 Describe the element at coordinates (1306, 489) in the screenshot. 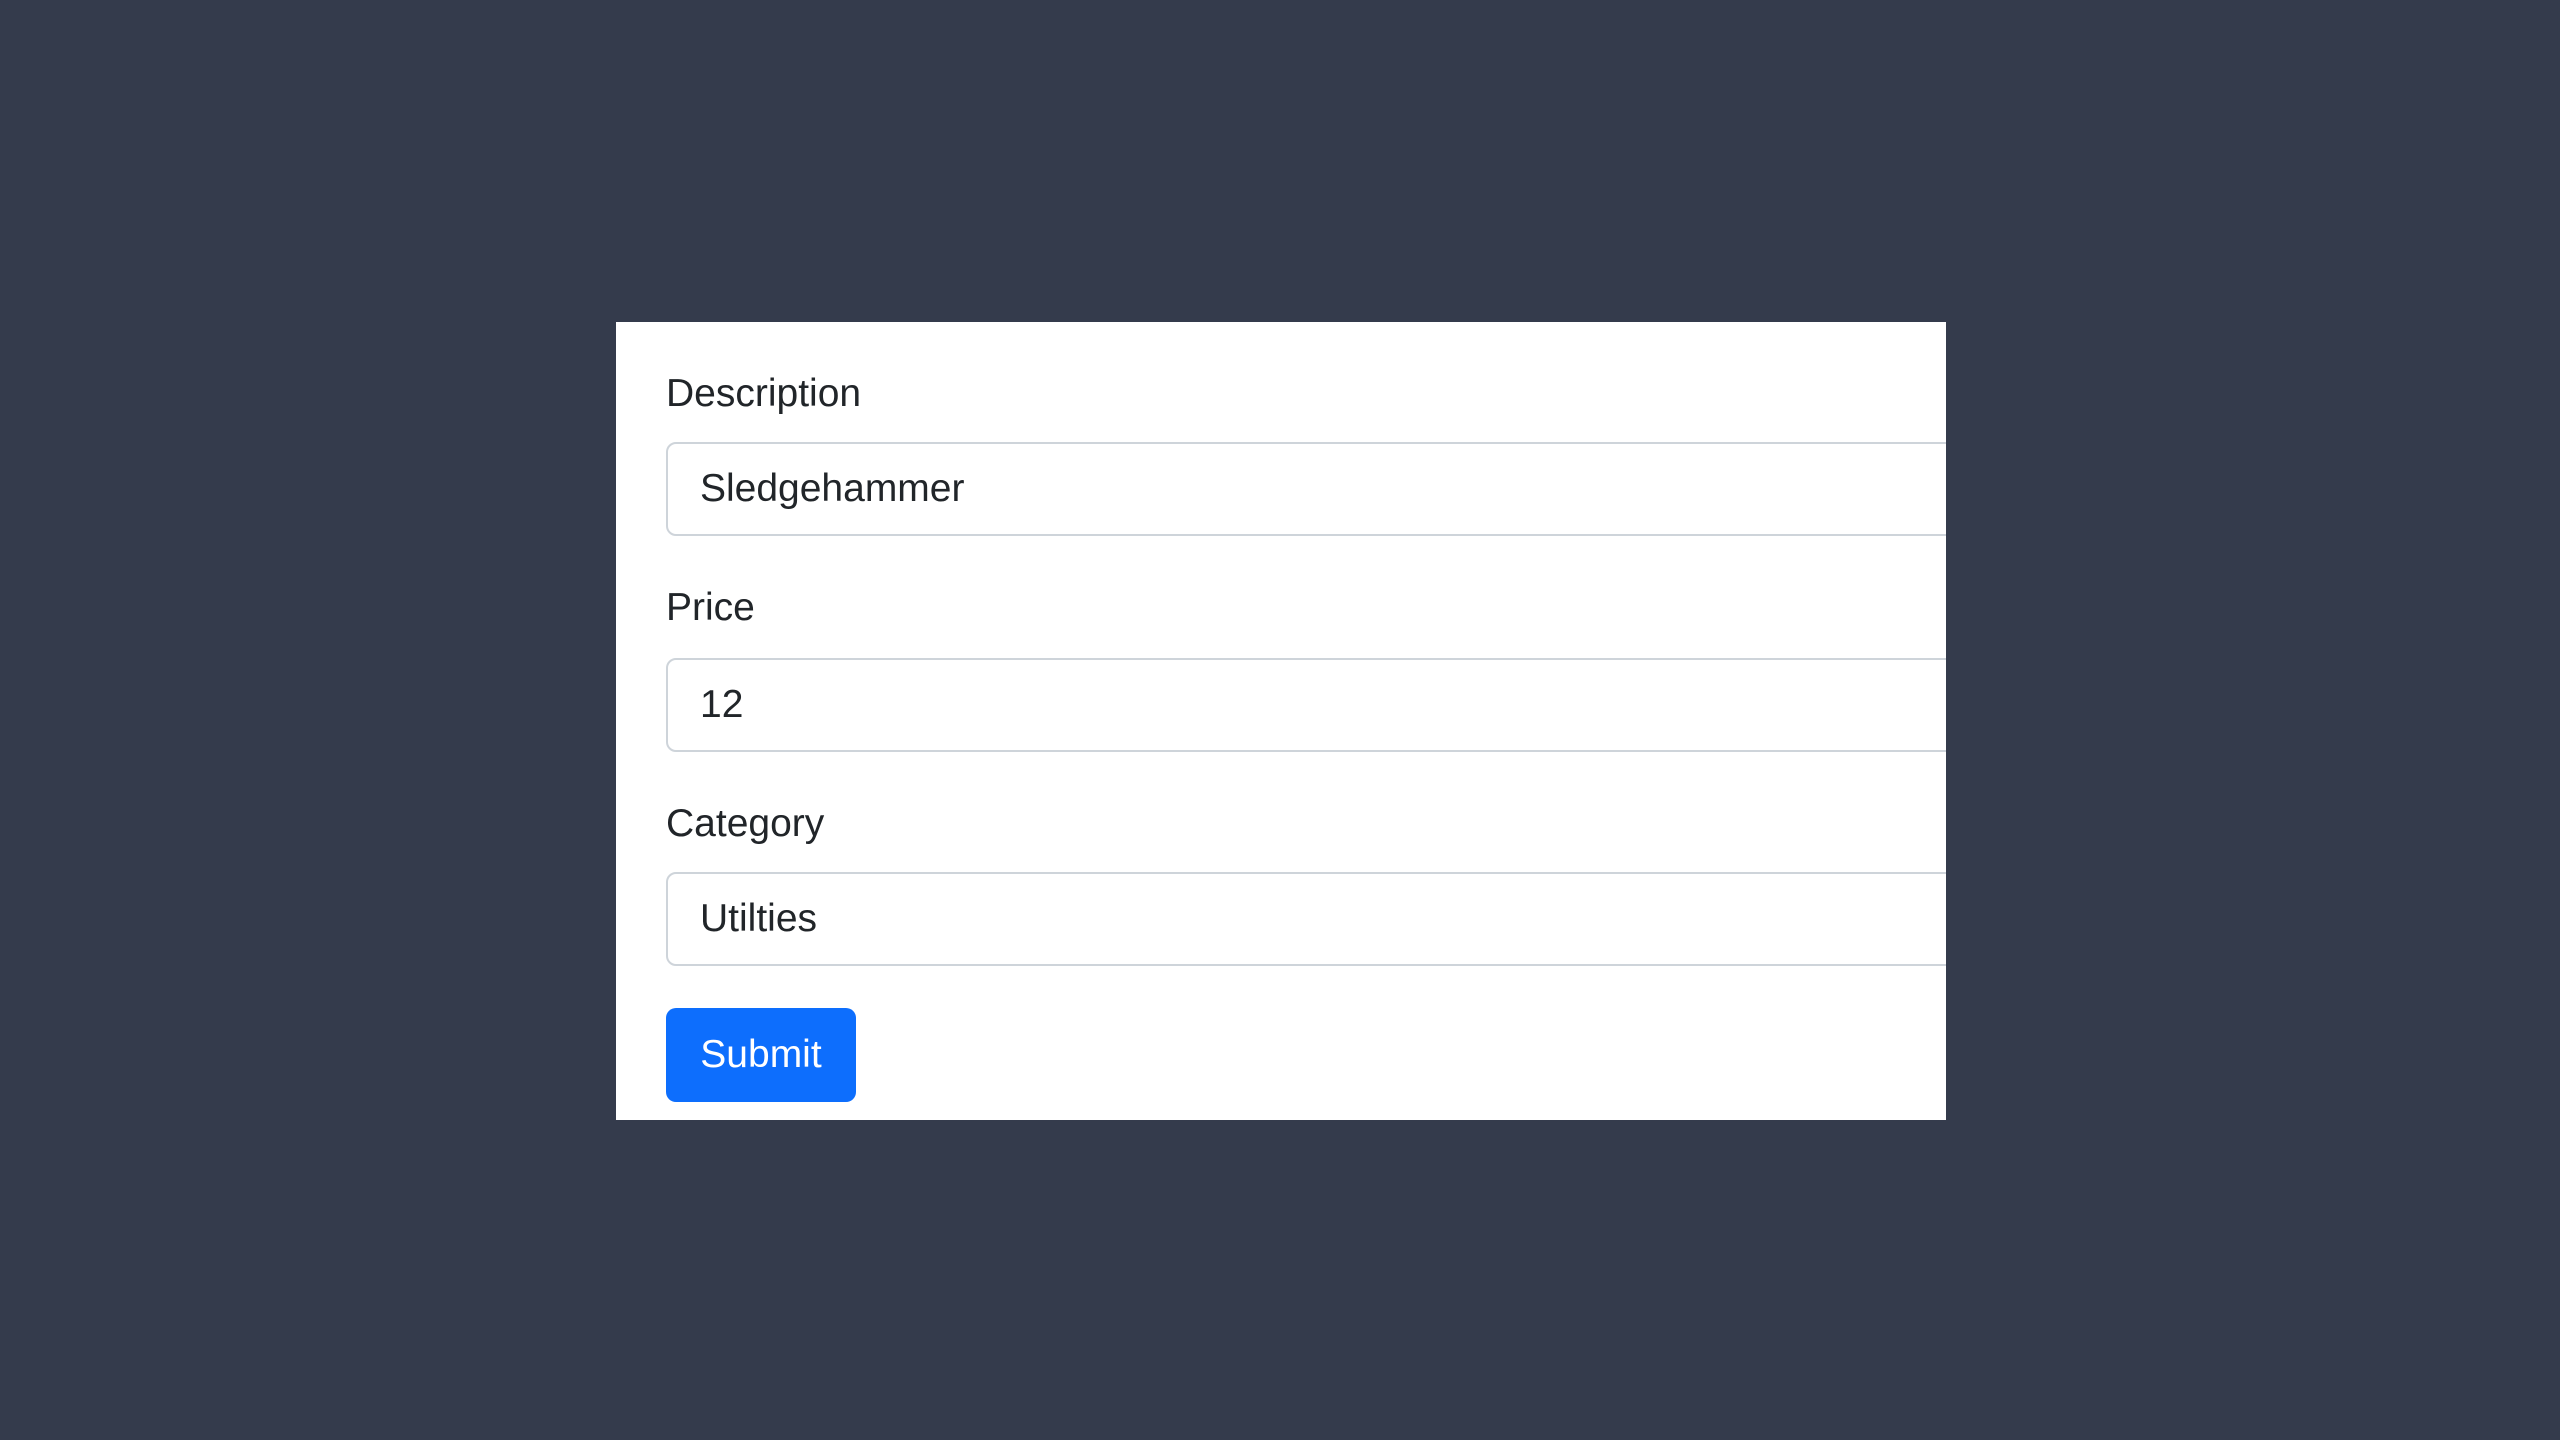

I see `description-input` at that location.